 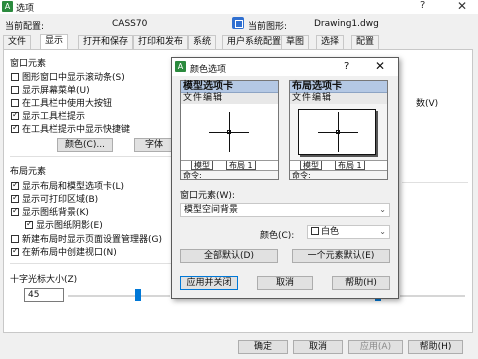 What do you see at coordinates (254, 42) in the screenshot?
I see `tab-user-preferences: 用户系统配置` at bounding box center [254, 42].